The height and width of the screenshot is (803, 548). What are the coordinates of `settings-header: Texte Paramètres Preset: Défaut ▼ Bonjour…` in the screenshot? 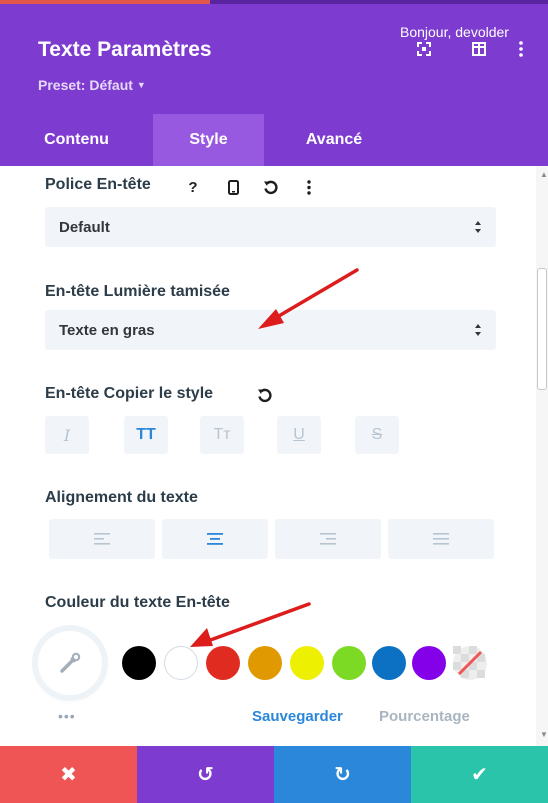 It's located at (274, 57).